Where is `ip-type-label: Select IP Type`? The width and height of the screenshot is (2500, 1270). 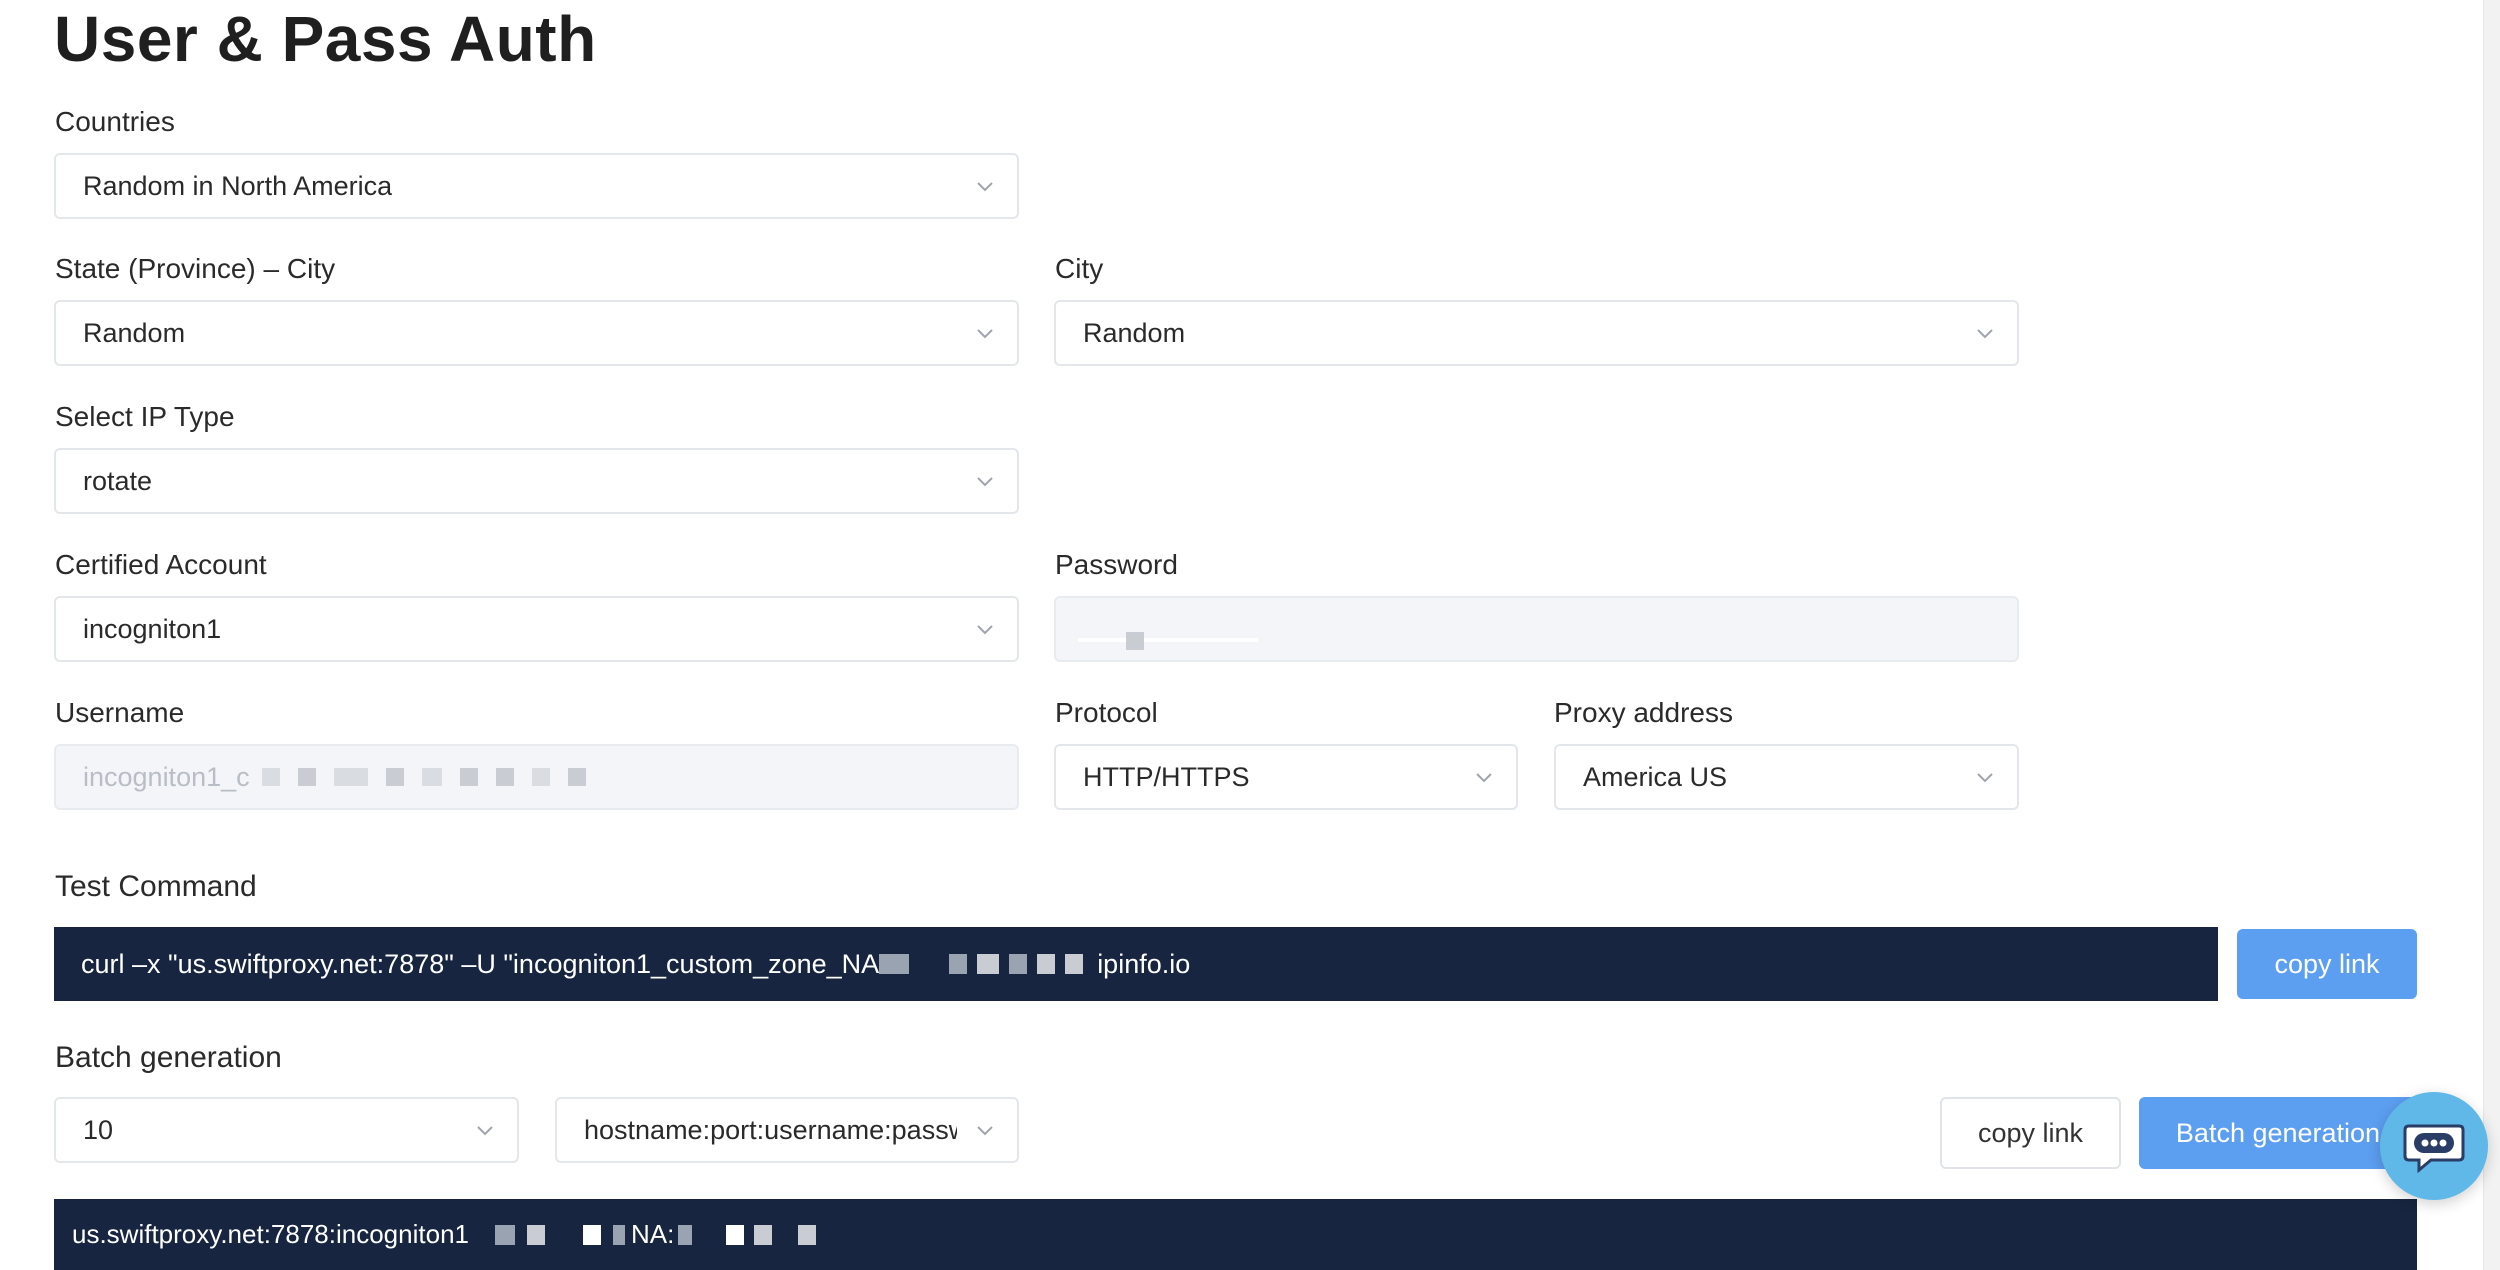 ip-type-label: Select IP Type is located at coordinates (145, 416).